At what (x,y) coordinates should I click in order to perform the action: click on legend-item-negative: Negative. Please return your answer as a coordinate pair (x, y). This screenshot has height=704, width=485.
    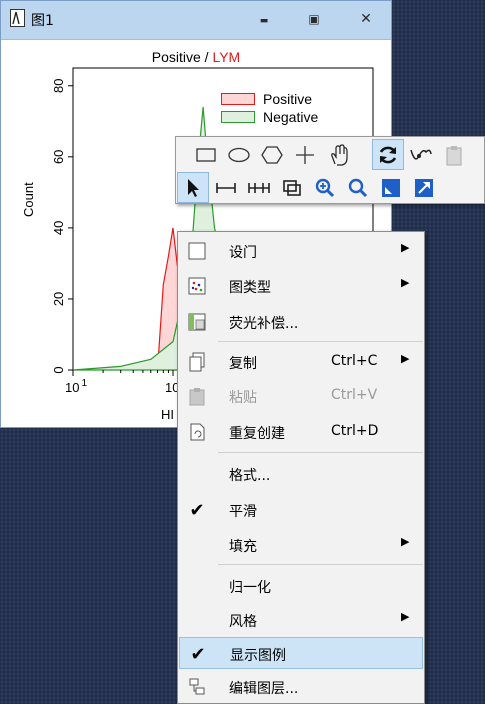
    Looking at the image, I should click on (269, 117).